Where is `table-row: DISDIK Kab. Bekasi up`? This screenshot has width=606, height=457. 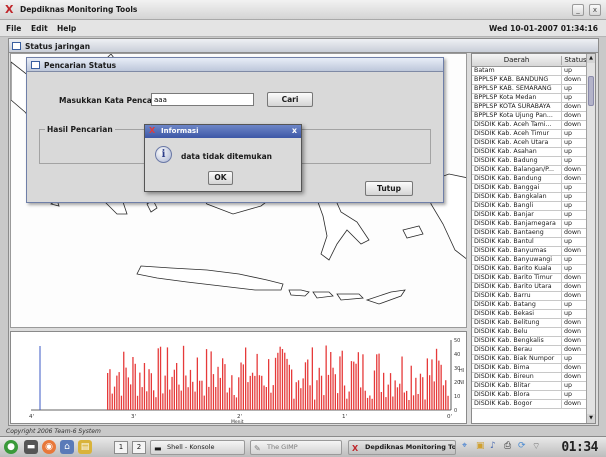
table-row: DISDIK Kab. Bekasi up is located at coordinates (530, 314).